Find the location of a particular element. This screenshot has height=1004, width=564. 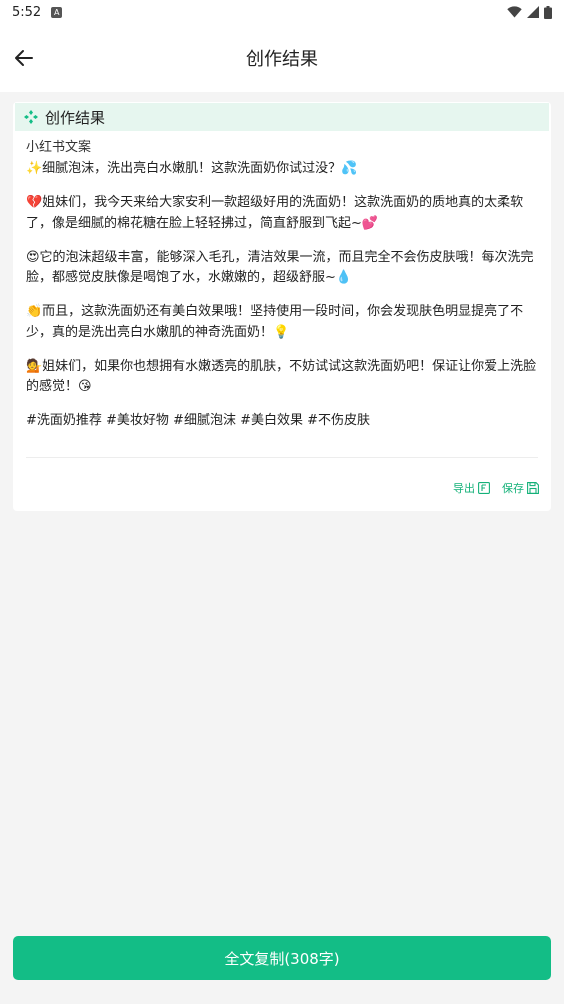

export-label: 导出 is located at coordinates (464, 488).